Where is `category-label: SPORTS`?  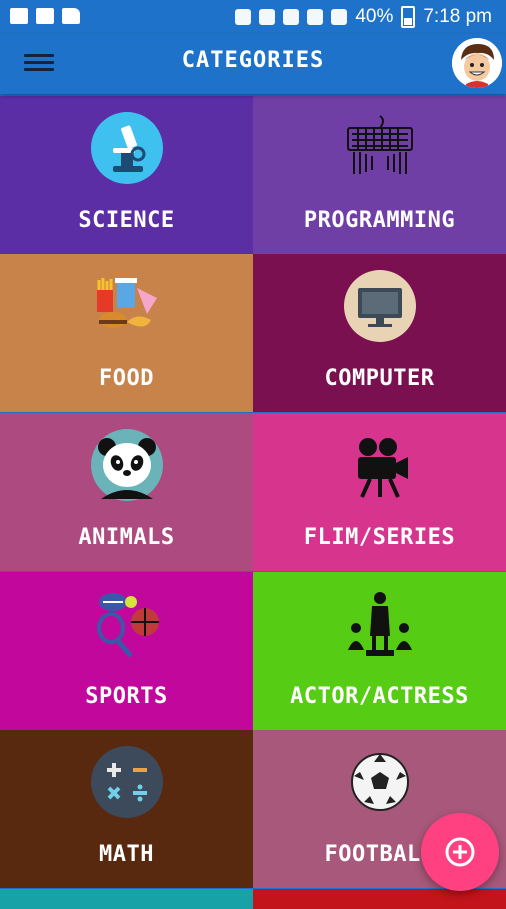
category-label: SPORTS is located at coordinates (126, 696).